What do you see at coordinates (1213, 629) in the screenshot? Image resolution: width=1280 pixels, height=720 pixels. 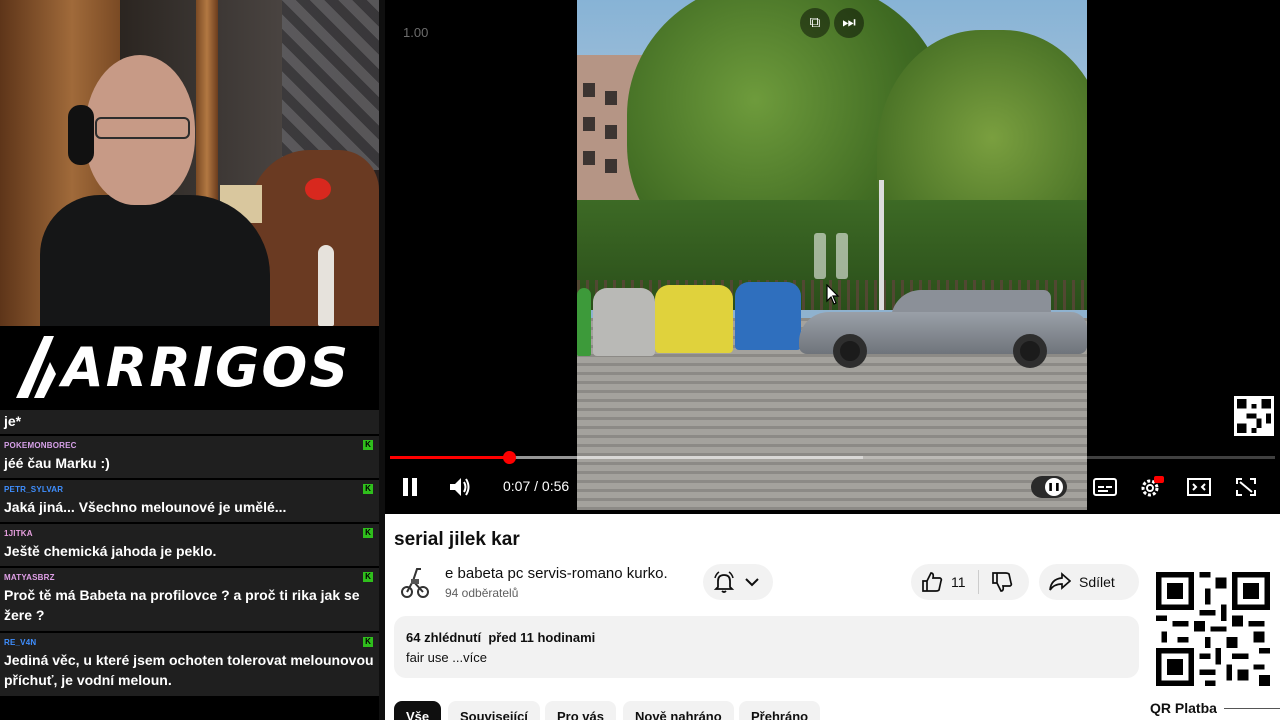 I see `qr-code` at bounding box center [1213, 629].